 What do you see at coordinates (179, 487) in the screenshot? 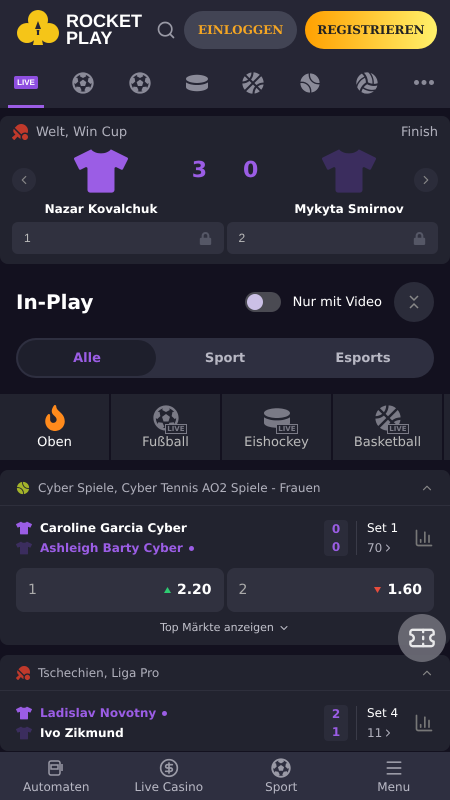
I see `league-name: Cyber Spiele, Cyber Tennis AO2 Spiele - Frauen` at bounding box center [179, 487].